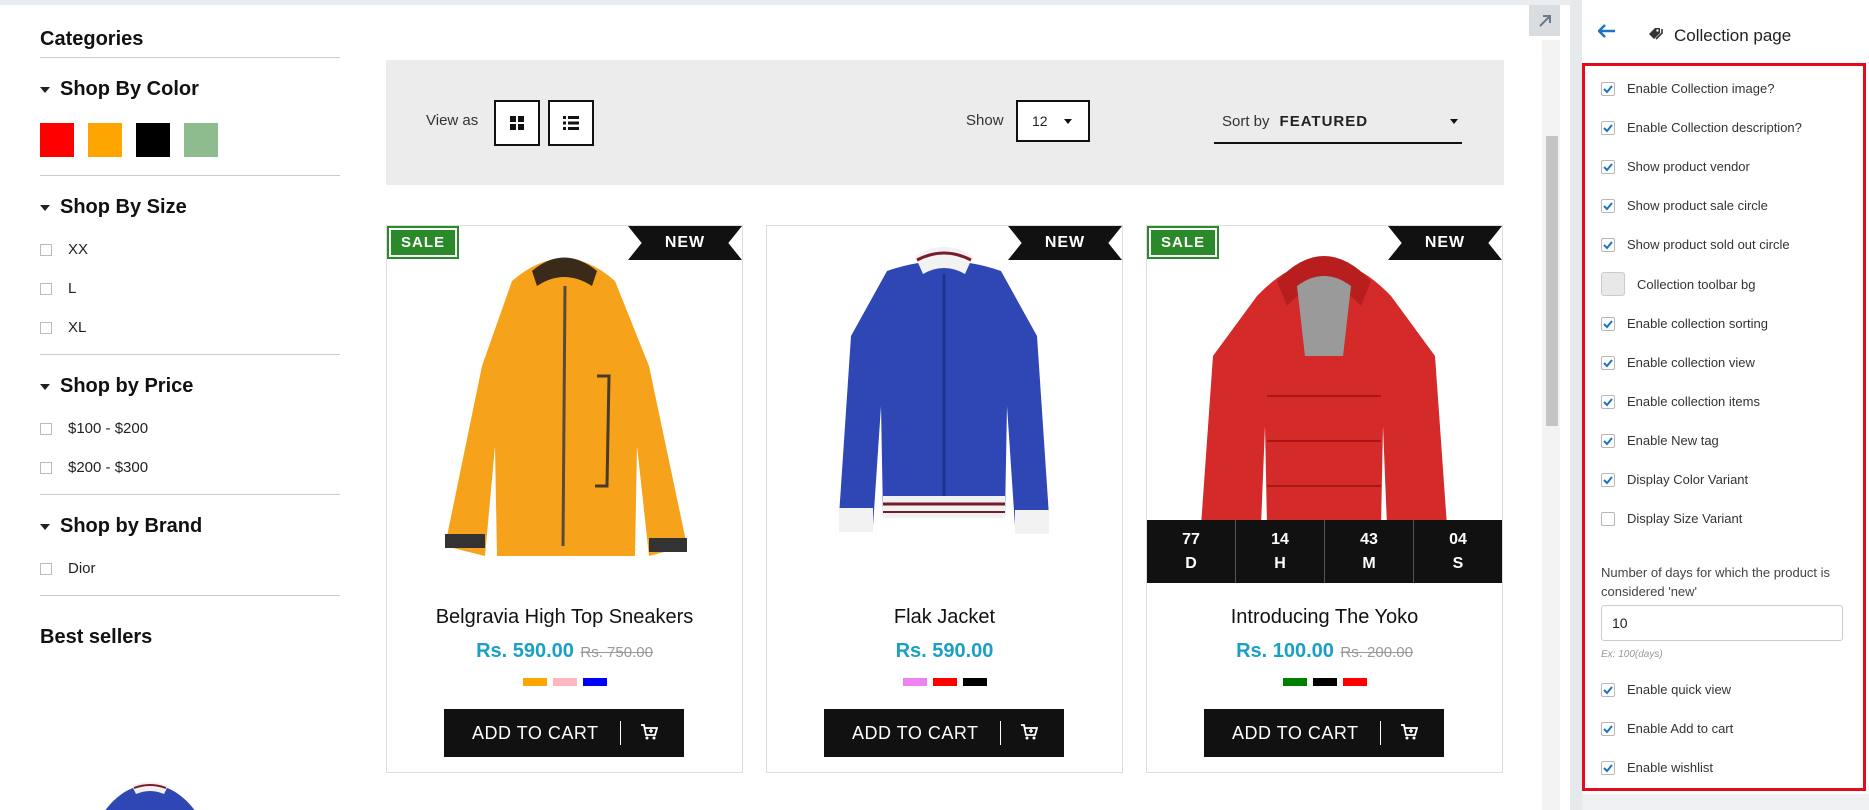 This screenshot has width=1869, height=810. I want to click on setting-quick-view: Enable quick view, so click(1666, 689).